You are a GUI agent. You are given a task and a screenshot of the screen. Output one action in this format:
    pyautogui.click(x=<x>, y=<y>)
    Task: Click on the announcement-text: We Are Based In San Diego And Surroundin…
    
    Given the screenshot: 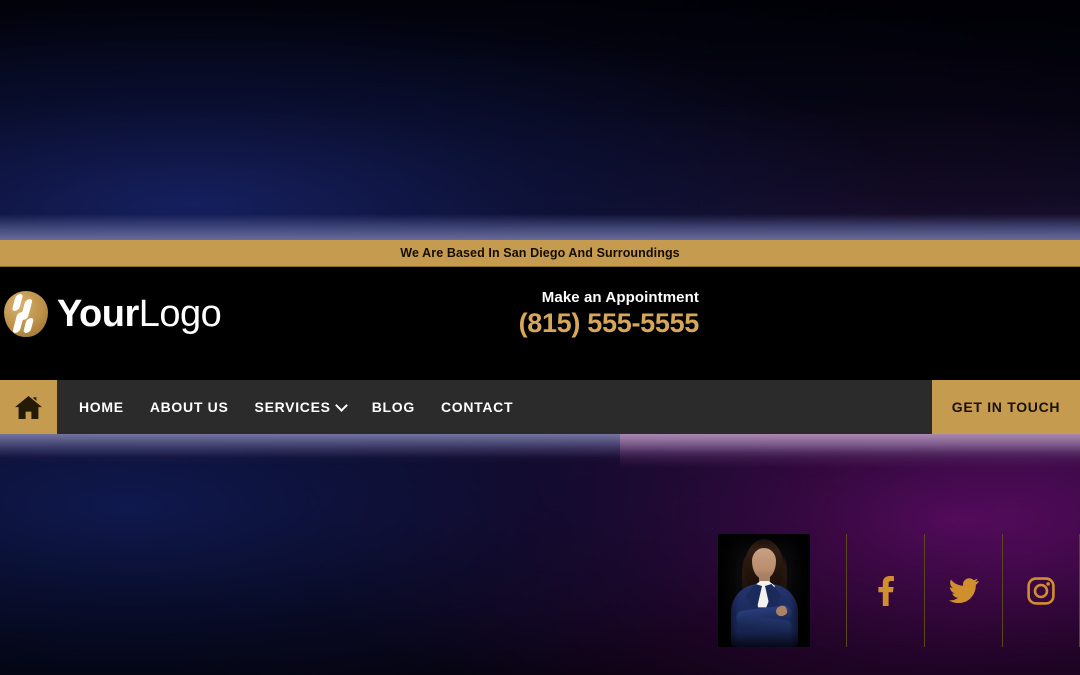 What is the action you would take?
    pyautogui.click(x=540, y=253)
    